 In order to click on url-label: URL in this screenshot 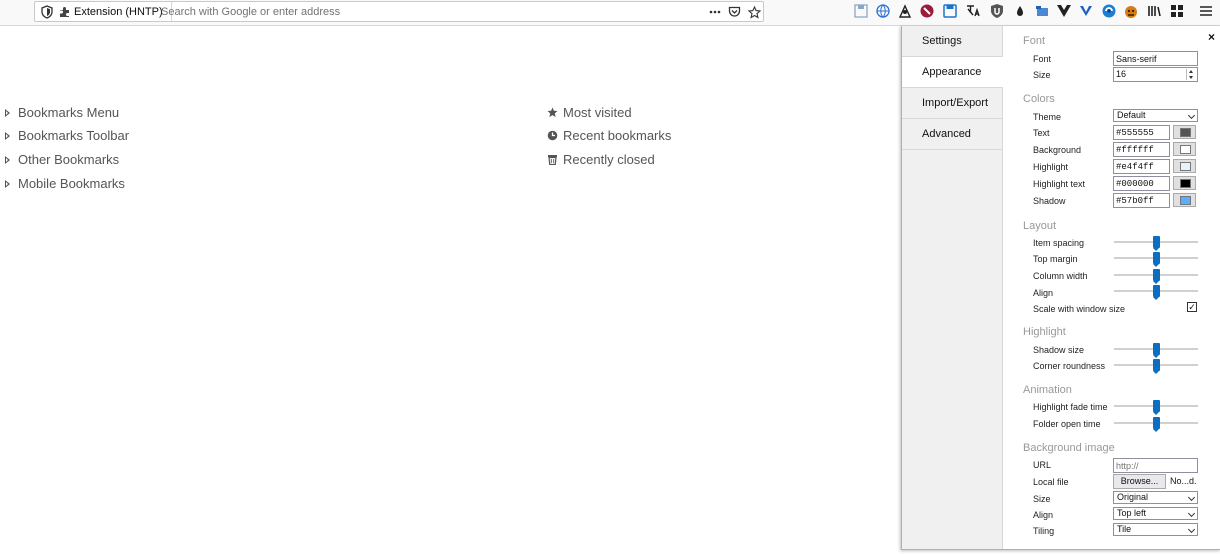, I will do `click(1042, 465)`.